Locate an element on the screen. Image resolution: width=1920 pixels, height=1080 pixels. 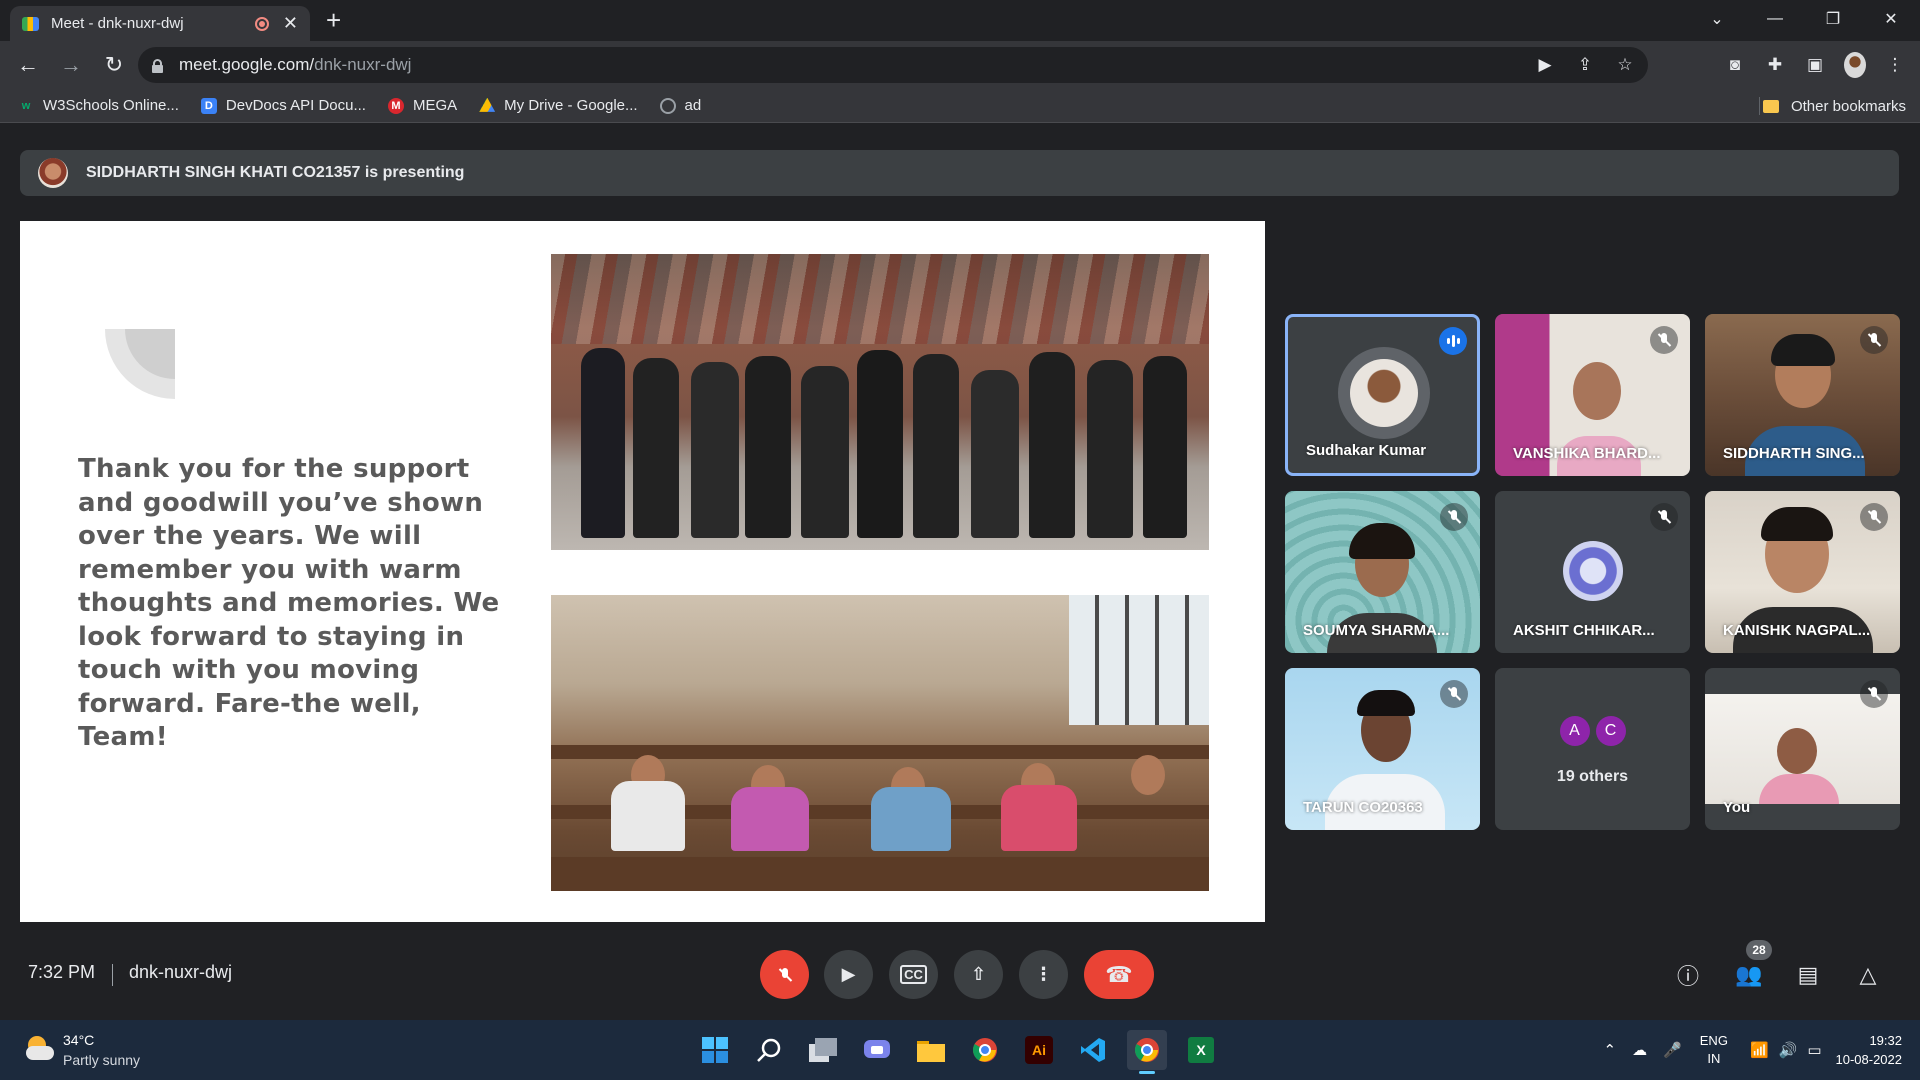
microphone-toggle-button is located at coordinates (784, 974).